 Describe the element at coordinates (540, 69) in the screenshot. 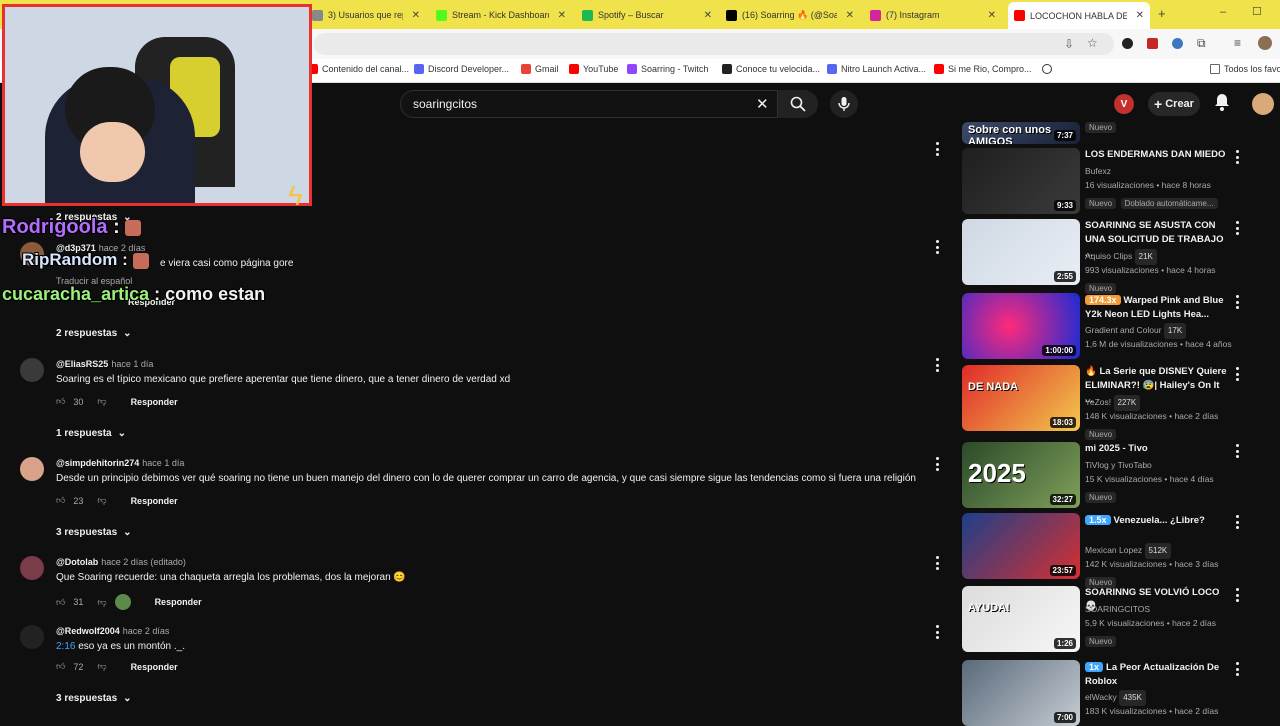

I see `bookmark-item: Gmail` at that location.